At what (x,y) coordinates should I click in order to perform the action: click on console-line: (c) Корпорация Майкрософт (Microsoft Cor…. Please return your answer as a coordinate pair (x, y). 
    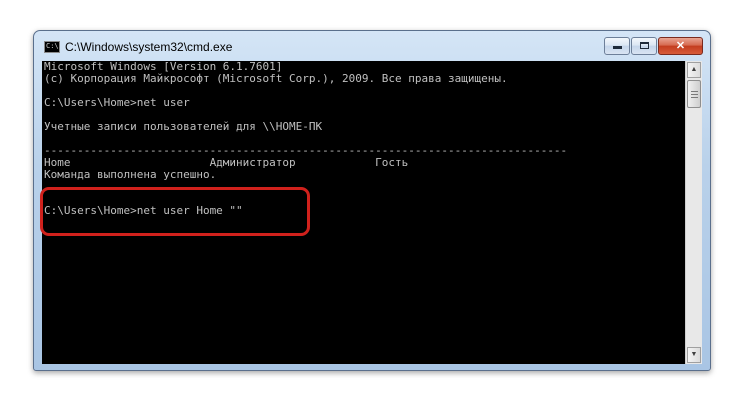
    Looking at the image, I should click on (276, 78).